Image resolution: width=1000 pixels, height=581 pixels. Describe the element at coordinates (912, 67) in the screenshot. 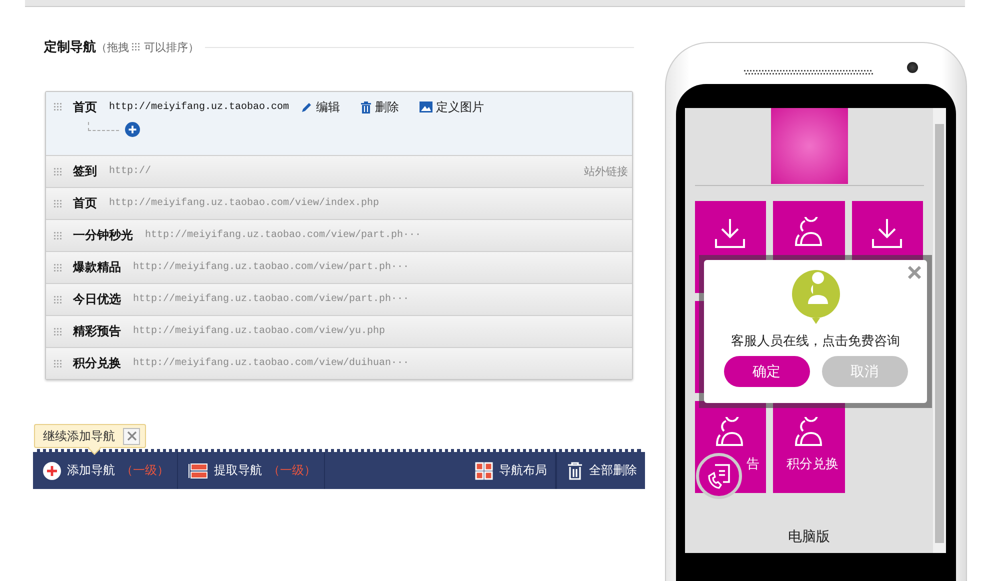

I see `camera-icon` at that location.